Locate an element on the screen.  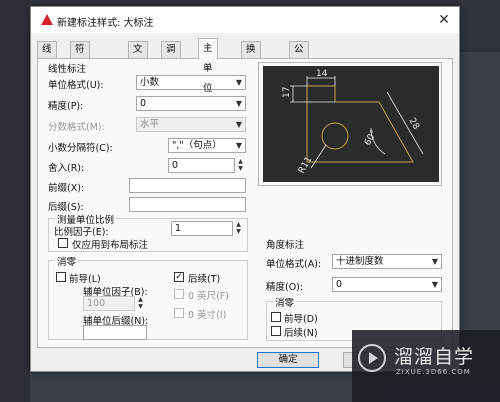
dimension-preview-drawing: 14 17 28 60° R11 is located at coordinates (353, 122).